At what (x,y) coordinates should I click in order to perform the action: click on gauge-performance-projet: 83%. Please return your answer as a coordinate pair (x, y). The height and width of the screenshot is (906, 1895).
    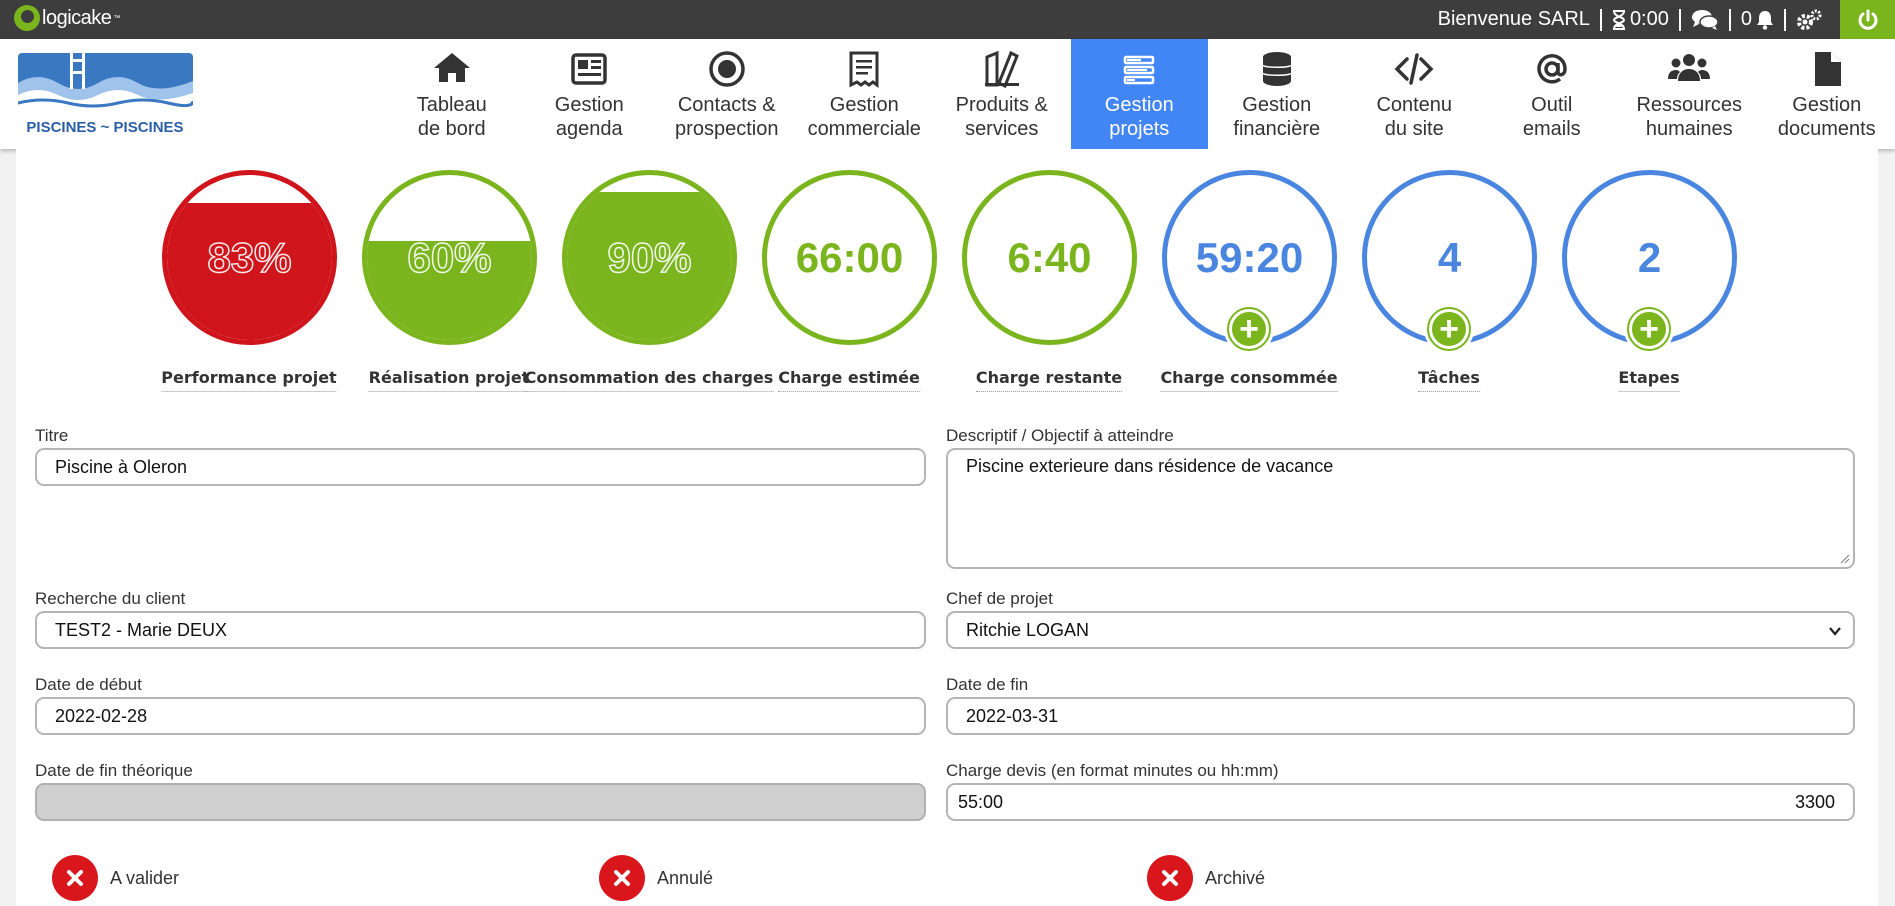
    Looking at the image, I should click on (249, 257).